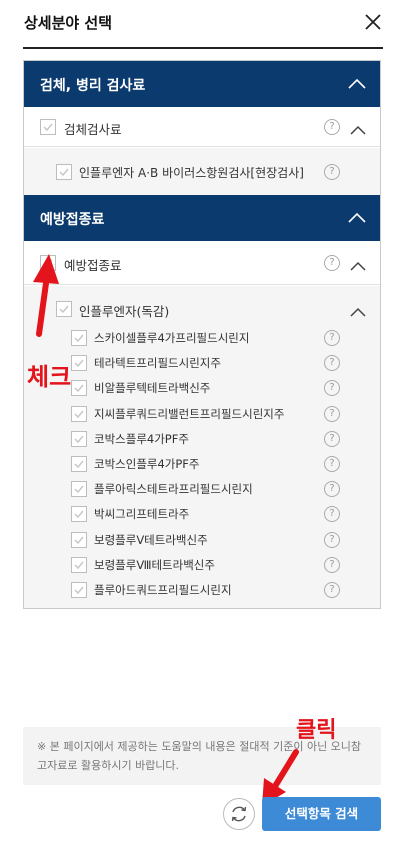  Describe the element at coordinates (142, 514) in the screenshot. I see `vaccine-item-label: 박씨그리프테트라주` at that location.